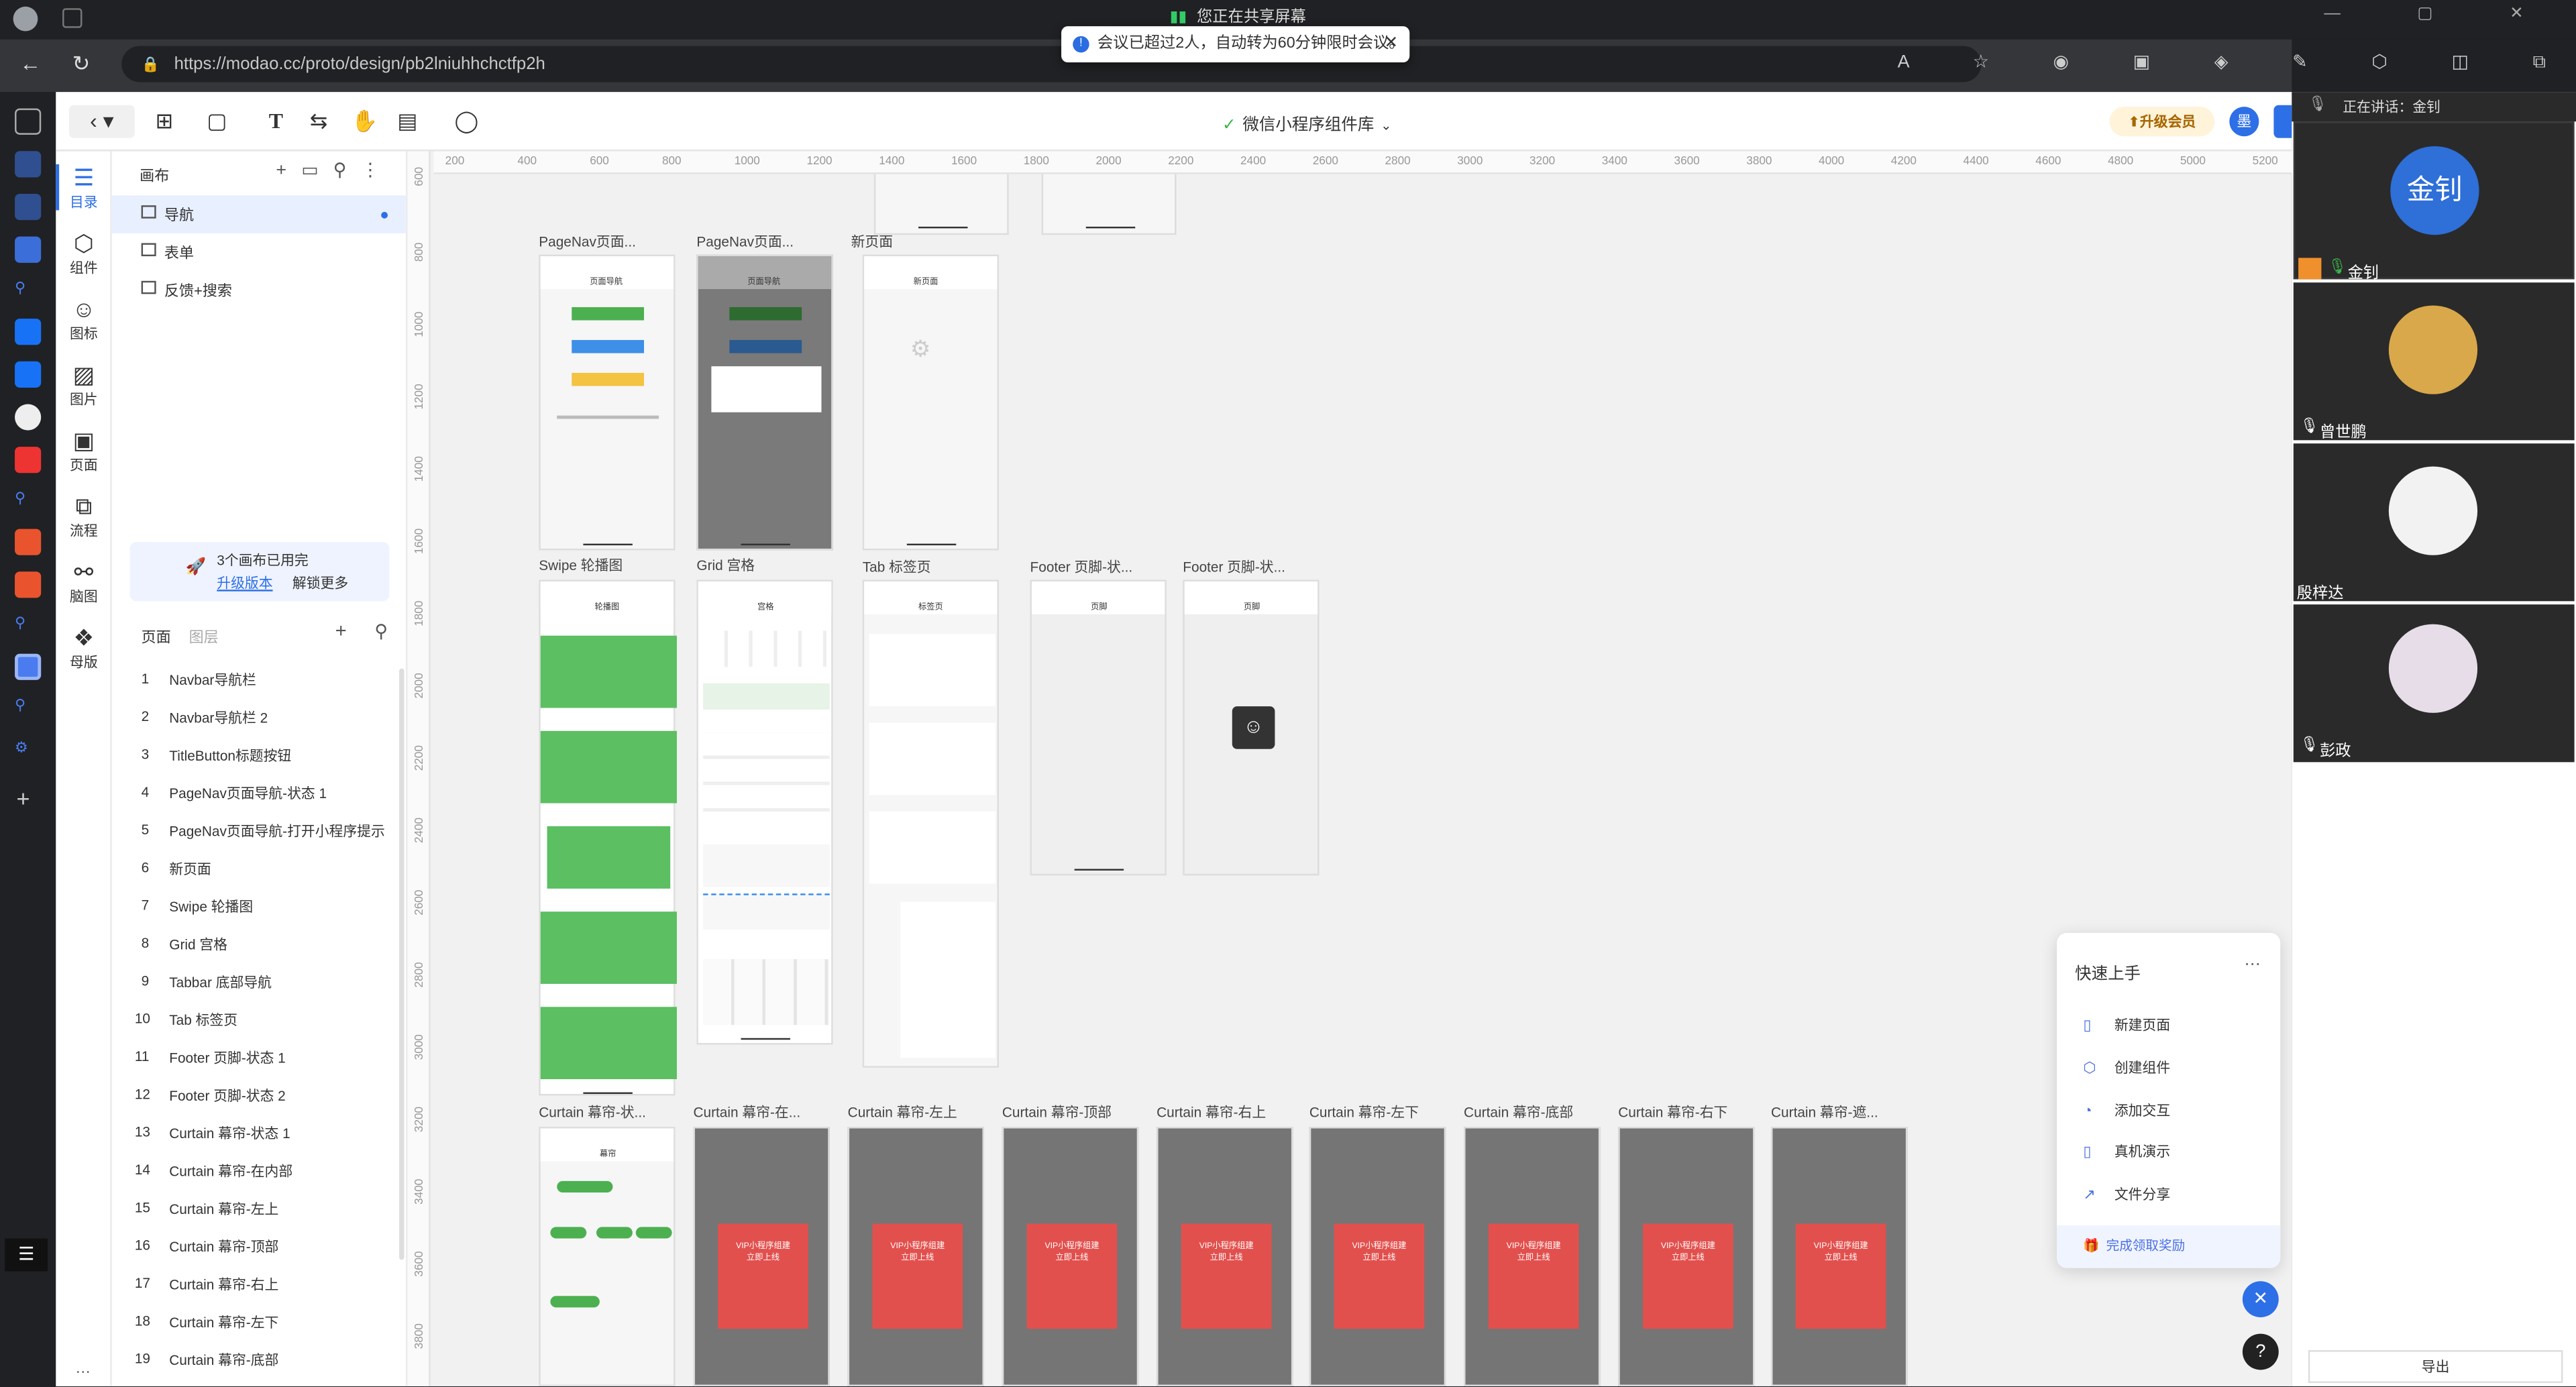 The height and width of the screenshot is (1387, 2576). Describe the element at coordinates (2434, 683) in the screenshot. I see `participant-tile: 🎙 彭政` at that location.